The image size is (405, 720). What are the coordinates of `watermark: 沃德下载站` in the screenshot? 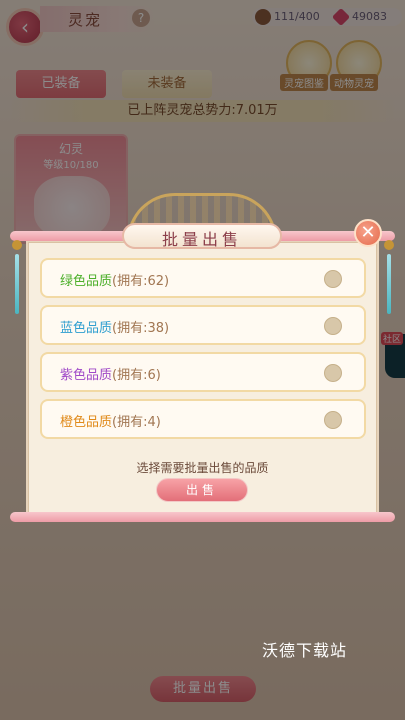 It's located at (305, 650).